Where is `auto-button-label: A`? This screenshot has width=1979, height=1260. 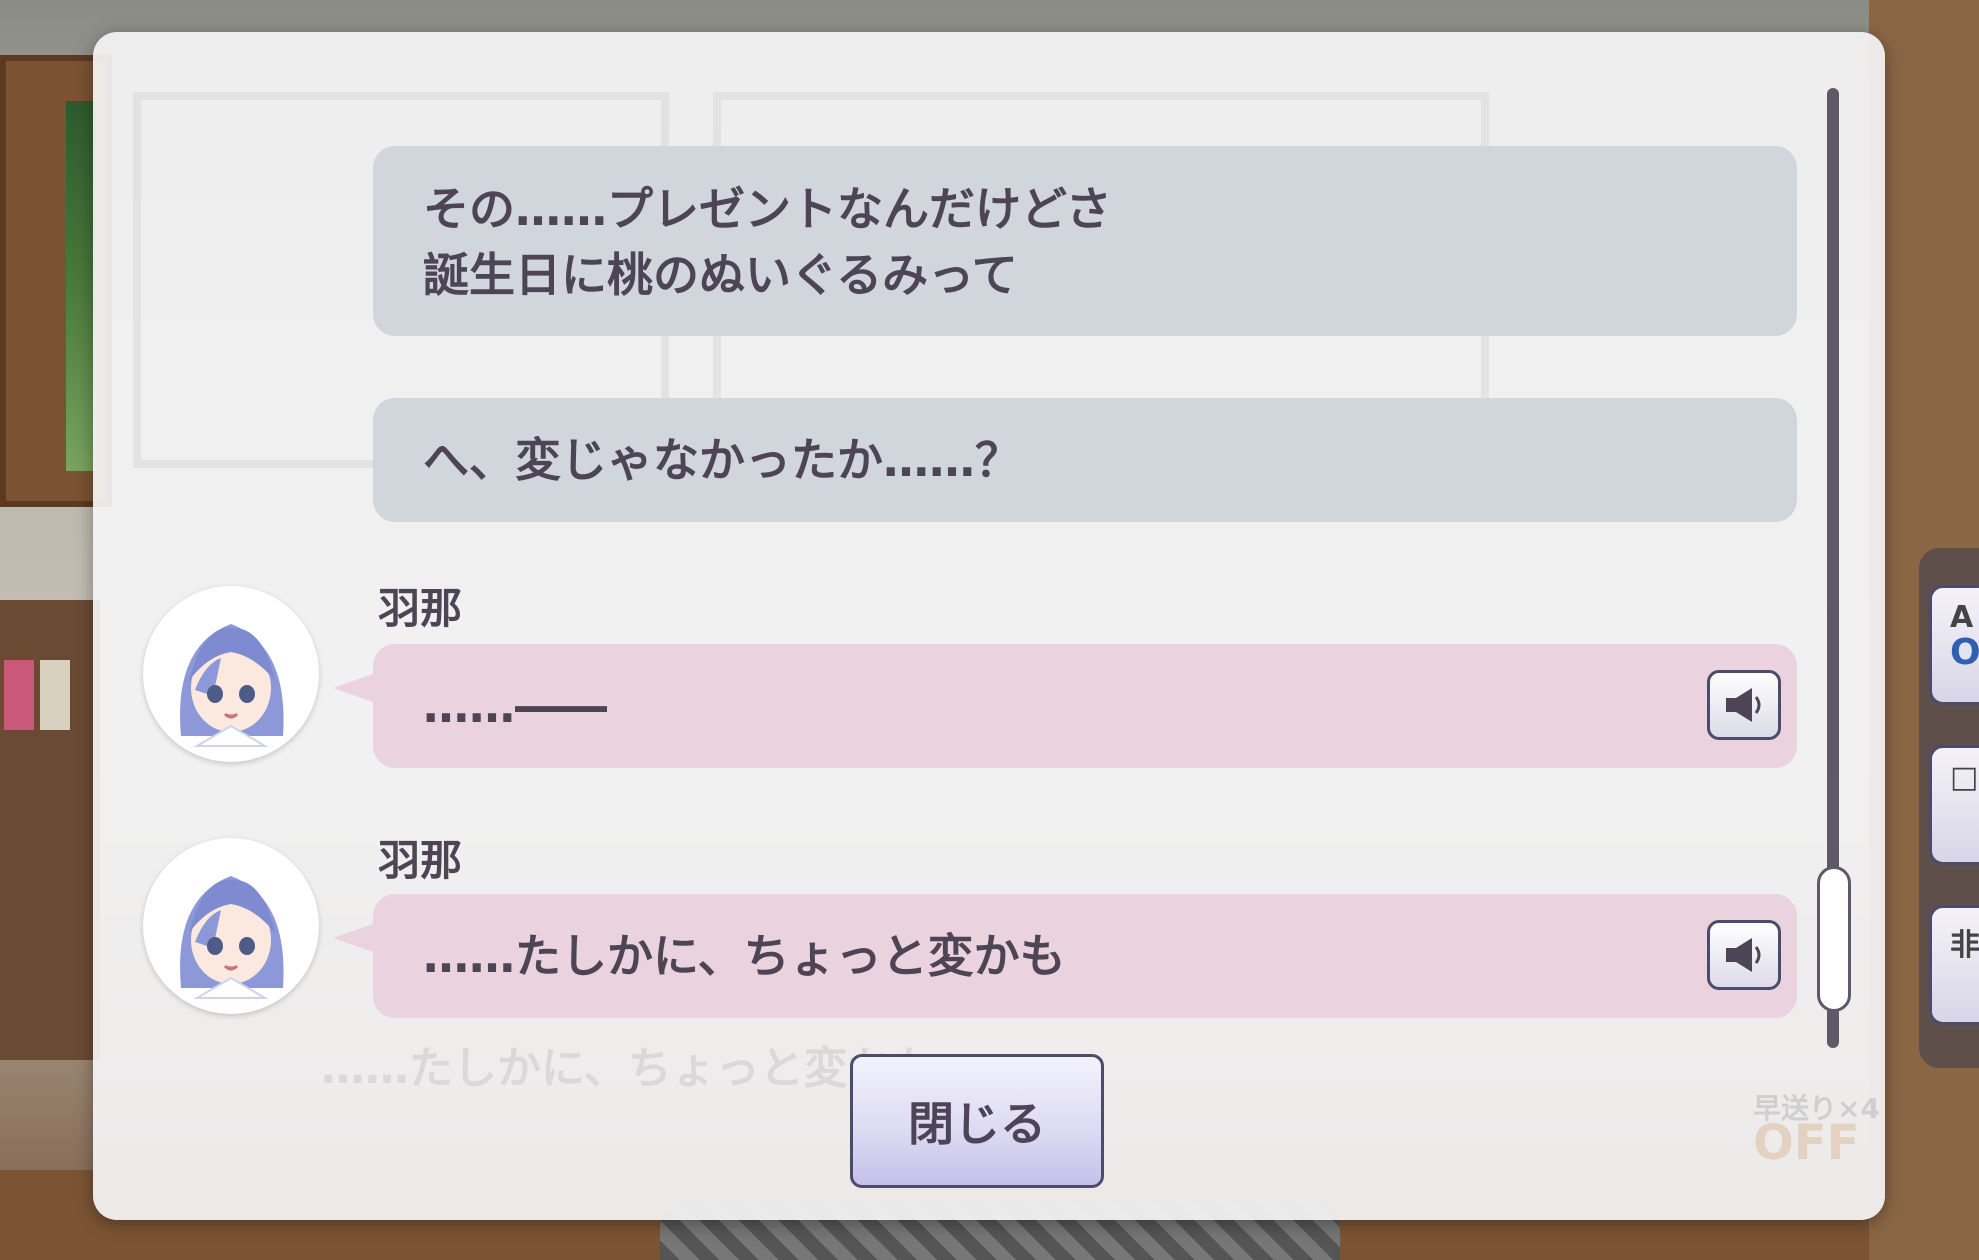
auto-button-label: A is located at coordinates (1962, 617).